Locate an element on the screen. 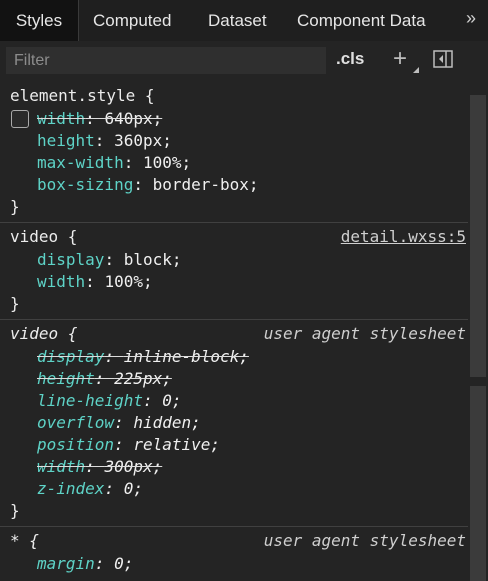 The height and width of the screenshot is (581, 488). filter-toolbar: .cls + is located at coordinates (244, 61).